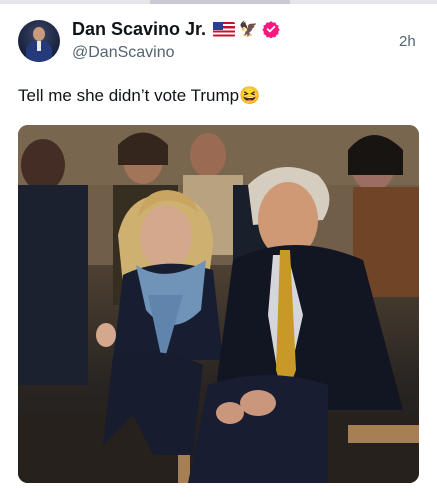 This screenshot has height=500, width=437. I want to click on author-display-name: Dan Scavino Jr., so click(139, 29).